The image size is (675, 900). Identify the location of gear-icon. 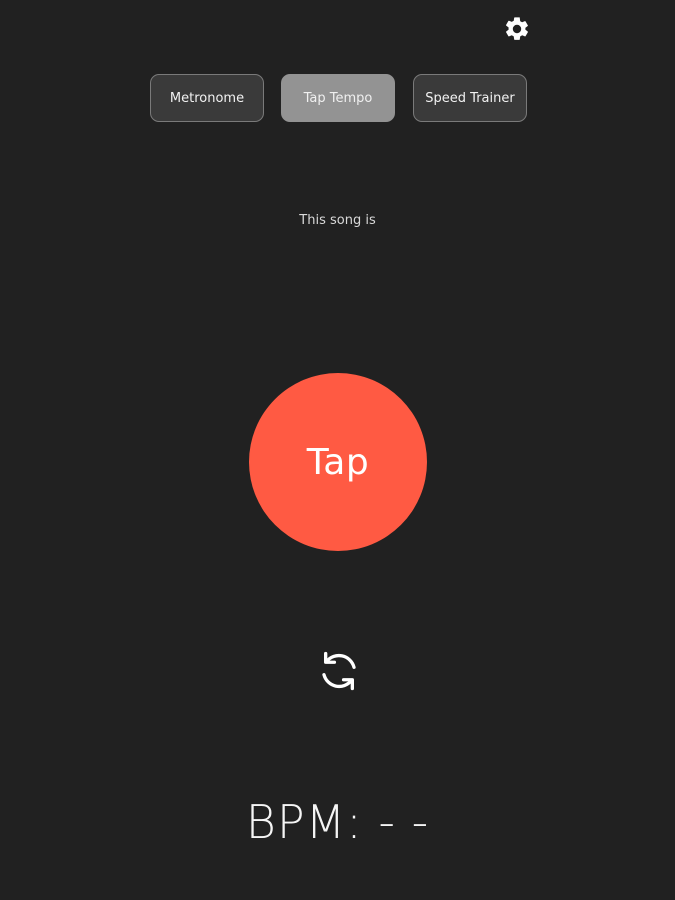
(517, 28).